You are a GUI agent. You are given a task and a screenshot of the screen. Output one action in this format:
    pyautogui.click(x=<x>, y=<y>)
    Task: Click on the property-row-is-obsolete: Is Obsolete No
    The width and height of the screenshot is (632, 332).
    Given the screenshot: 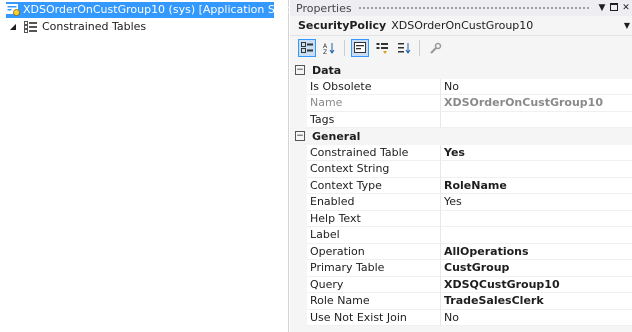 What is the action you would take?
    pyautogui.click(x=461, y=86)
    